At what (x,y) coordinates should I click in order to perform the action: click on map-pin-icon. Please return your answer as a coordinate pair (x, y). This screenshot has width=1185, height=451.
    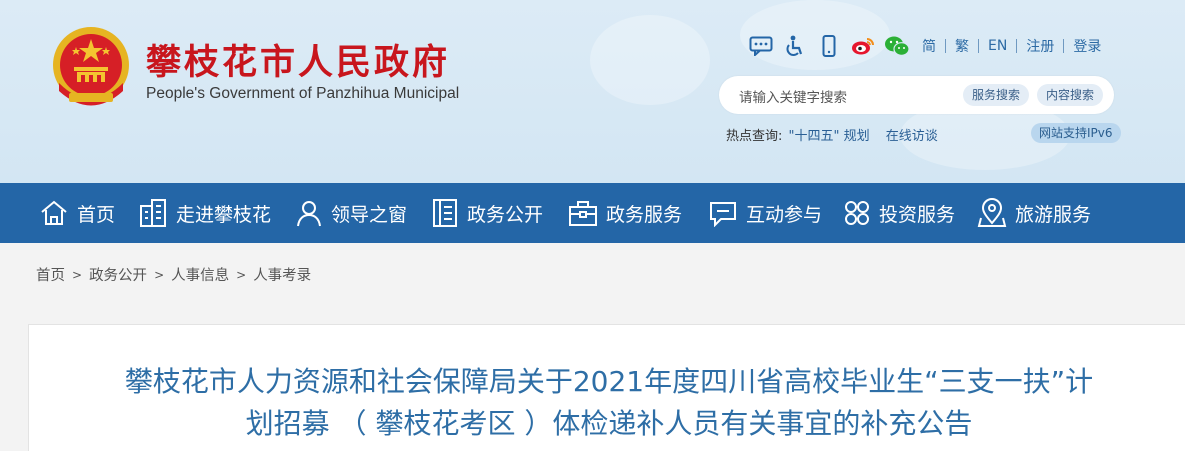
    Looking at the image, I should click on (992, 212).